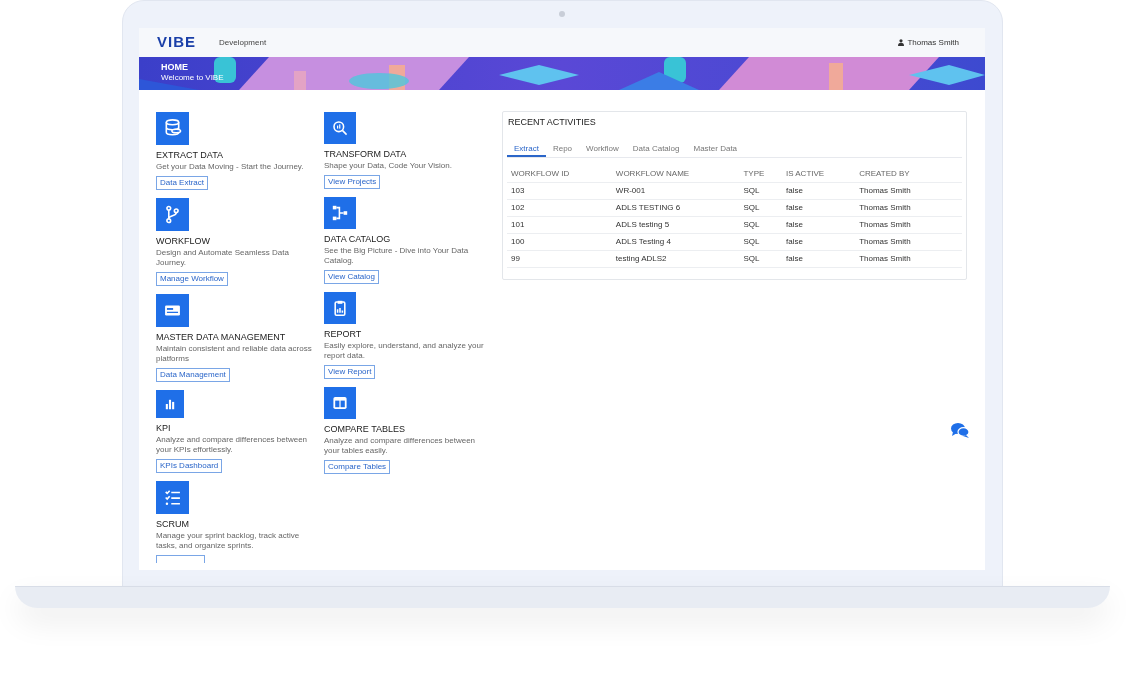 Image resolution: width=1127 pixels, height=700 pixels. I want to click on column-header: WORKFLOW ID, so click(541, 174).